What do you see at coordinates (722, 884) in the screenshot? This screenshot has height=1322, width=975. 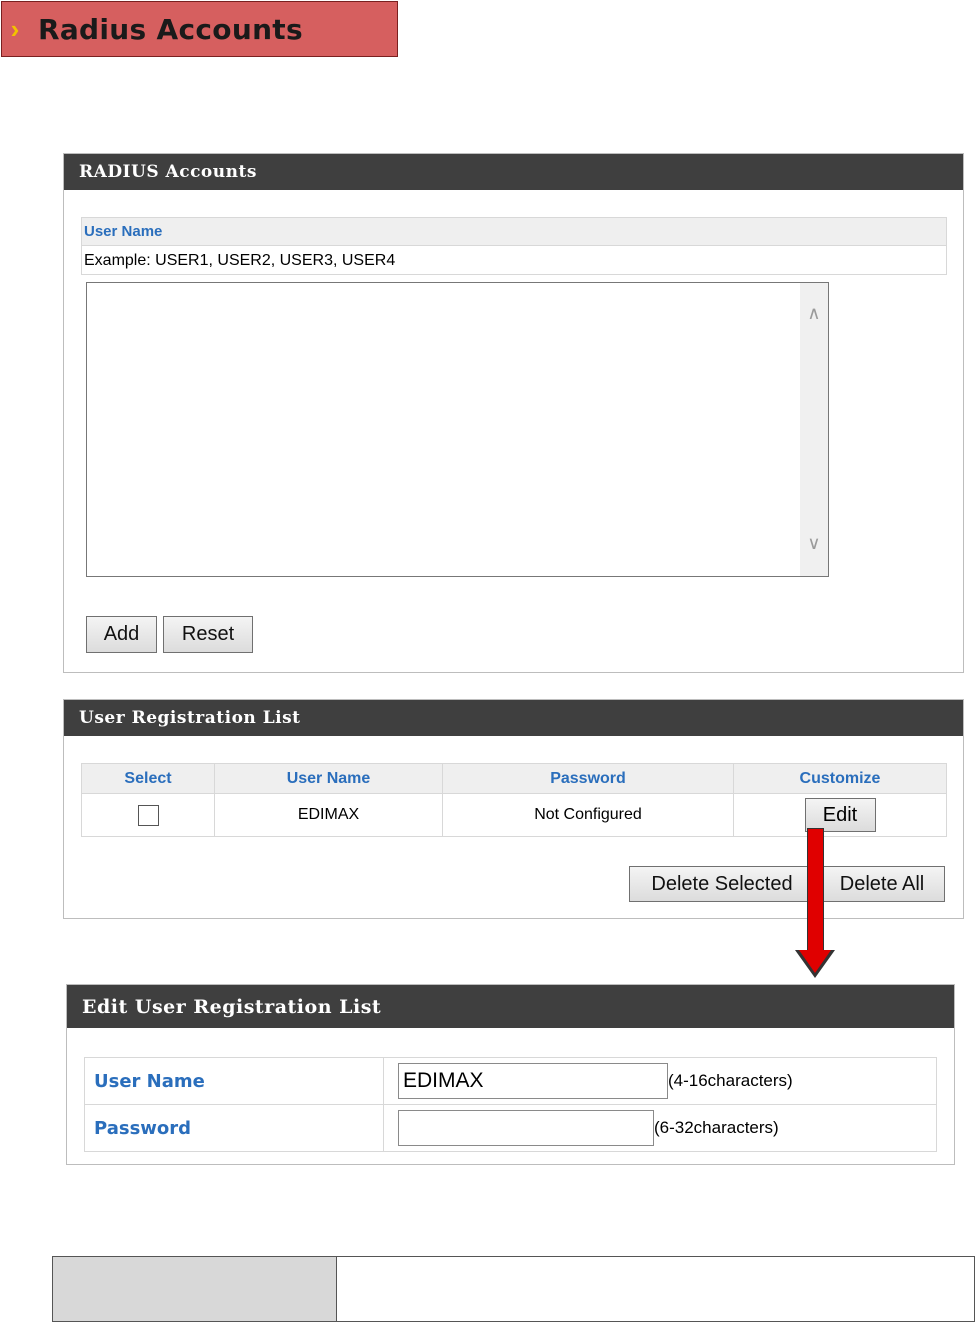 I see `delete-selected-button: Delete Selected` at bounding box center [722, 884].